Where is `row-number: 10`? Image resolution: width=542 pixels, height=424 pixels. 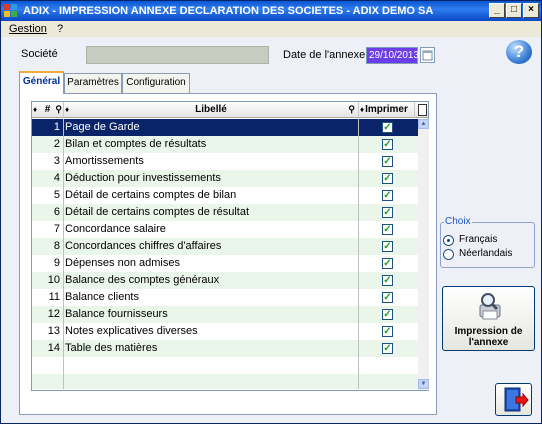
row-number: 10 is located at coordinates (53, 280).